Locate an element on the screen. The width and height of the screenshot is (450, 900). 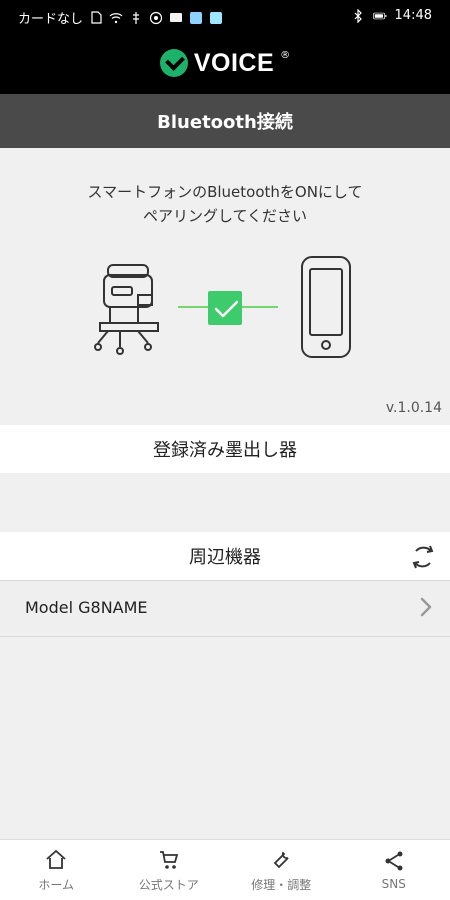
mail-icon is located at coordinates (176, 18).